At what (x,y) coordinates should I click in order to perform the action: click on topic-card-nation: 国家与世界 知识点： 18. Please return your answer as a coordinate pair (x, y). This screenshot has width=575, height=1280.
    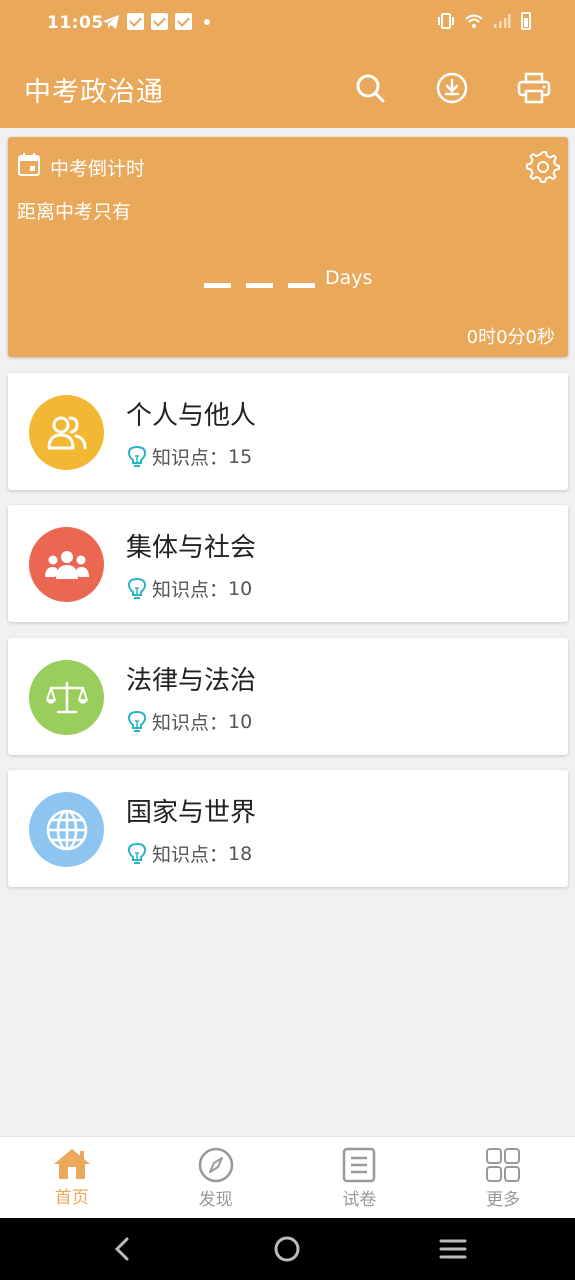
    Looking at the image, I should click on (288, 828).